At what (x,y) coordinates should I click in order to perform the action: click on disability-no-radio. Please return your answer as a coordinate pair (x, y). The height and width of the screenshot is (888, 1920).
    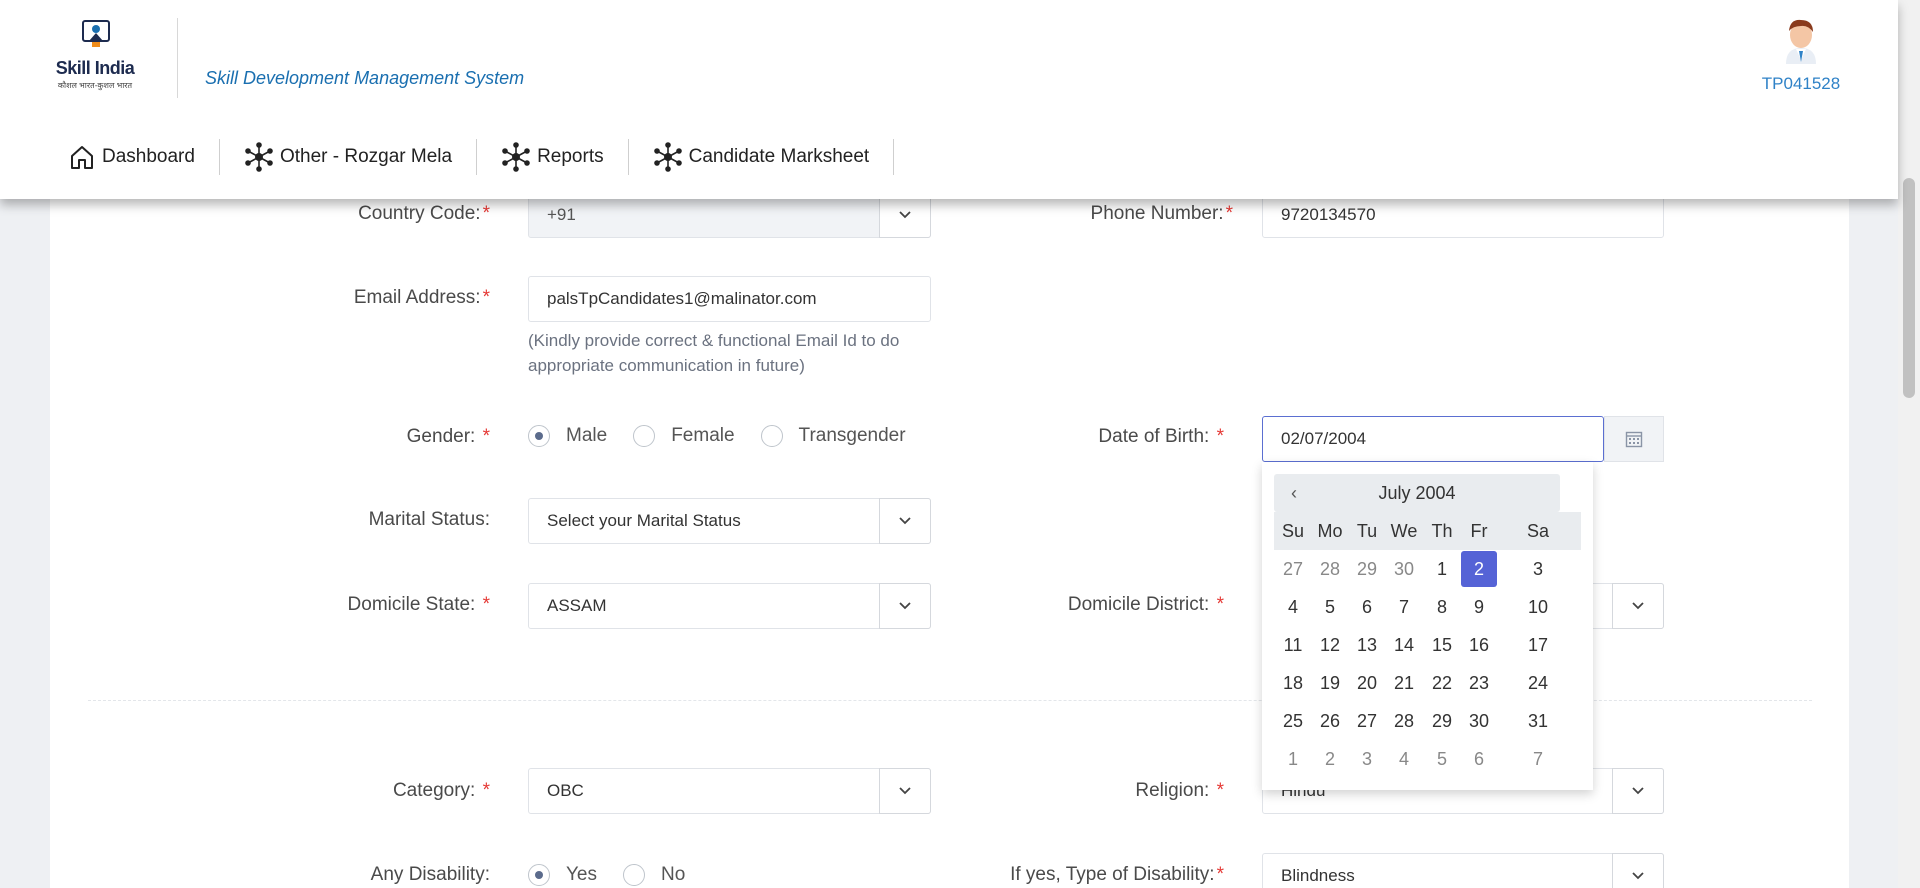
    Looking at the image, I should click on (634, 875).